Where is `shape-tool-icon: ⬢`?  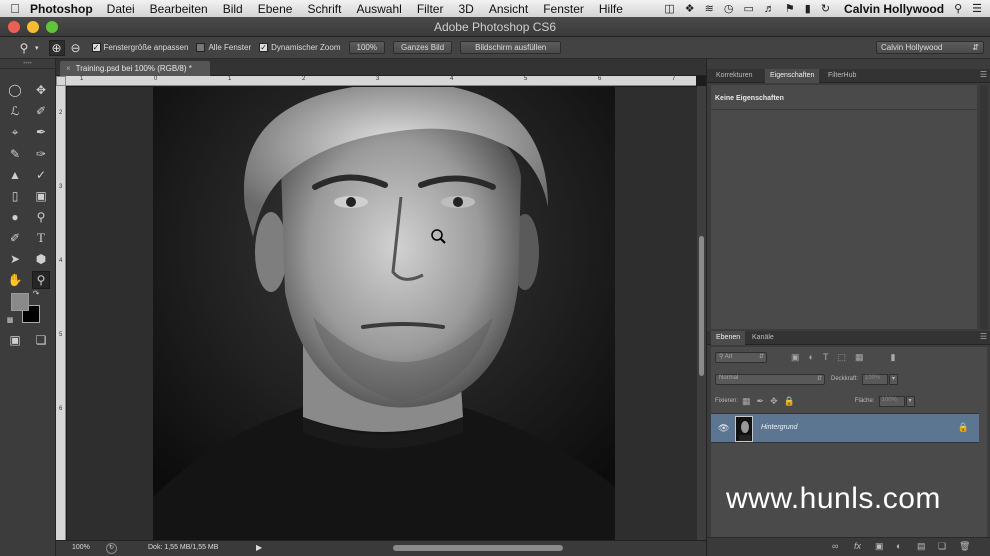 shape-tool-icon: ⬢ is located at coordinates (41, 259).